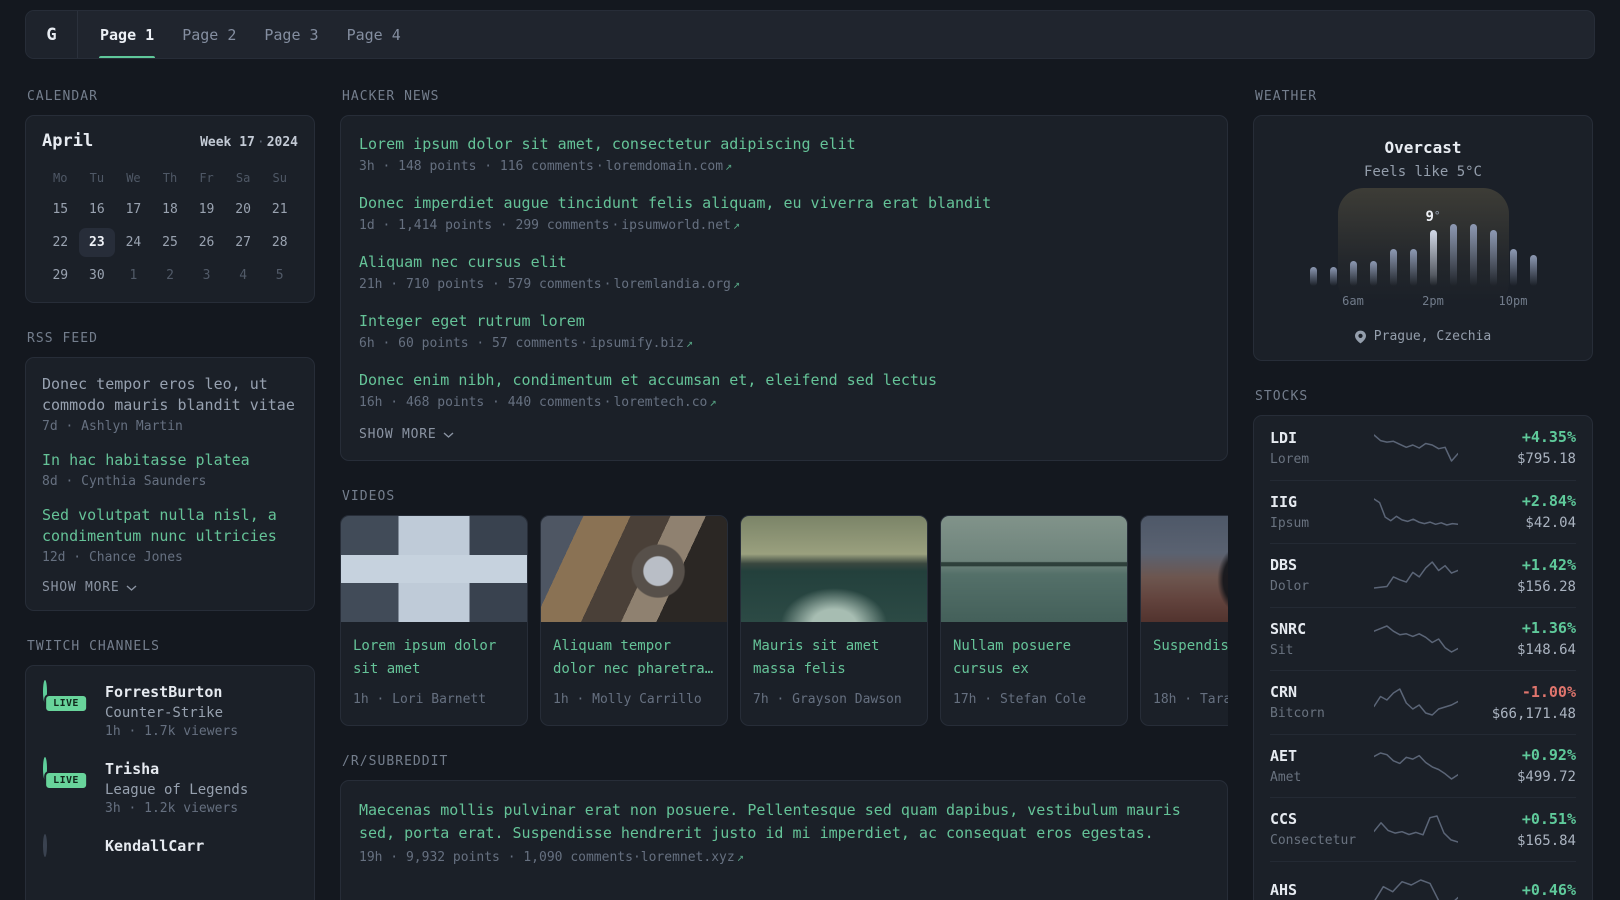 The image size is (1620, 900). Describe the element at coordinates (1423, 511) in the screenshot. I see `stock-row: IIG Ipsum +2.84% $42.04` at that location.